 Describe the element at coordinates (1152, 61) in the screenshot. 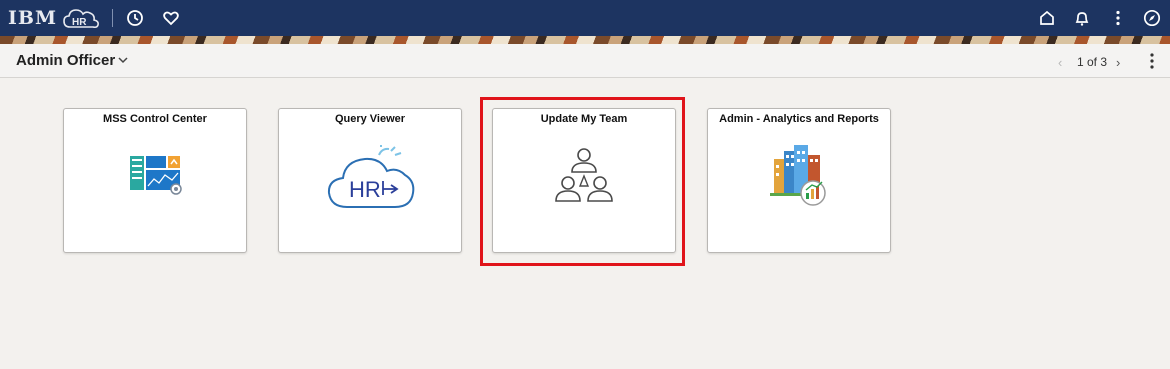

I see `actions-menu-icon` at that location.